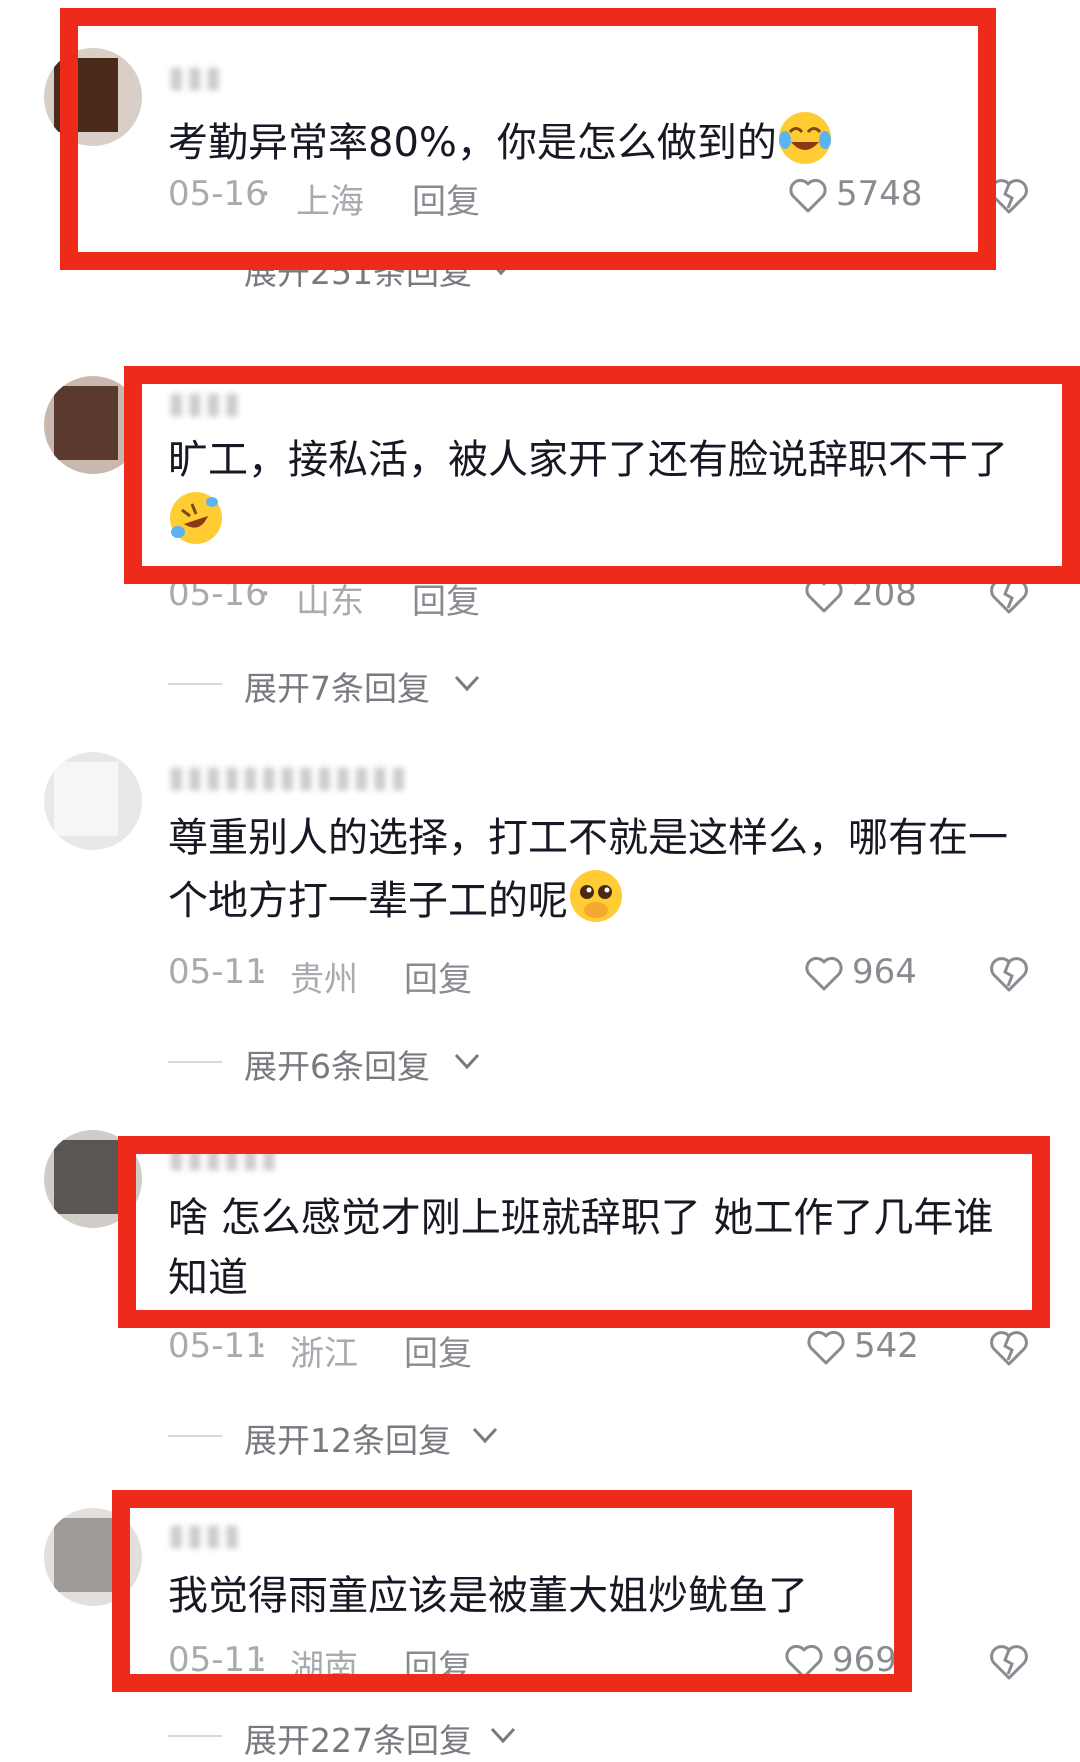 The width and height of the screenshot is (1080, 1762). I want to click on comment-meta: 05-11 · 贵州 回复 964, so click(599, 973).